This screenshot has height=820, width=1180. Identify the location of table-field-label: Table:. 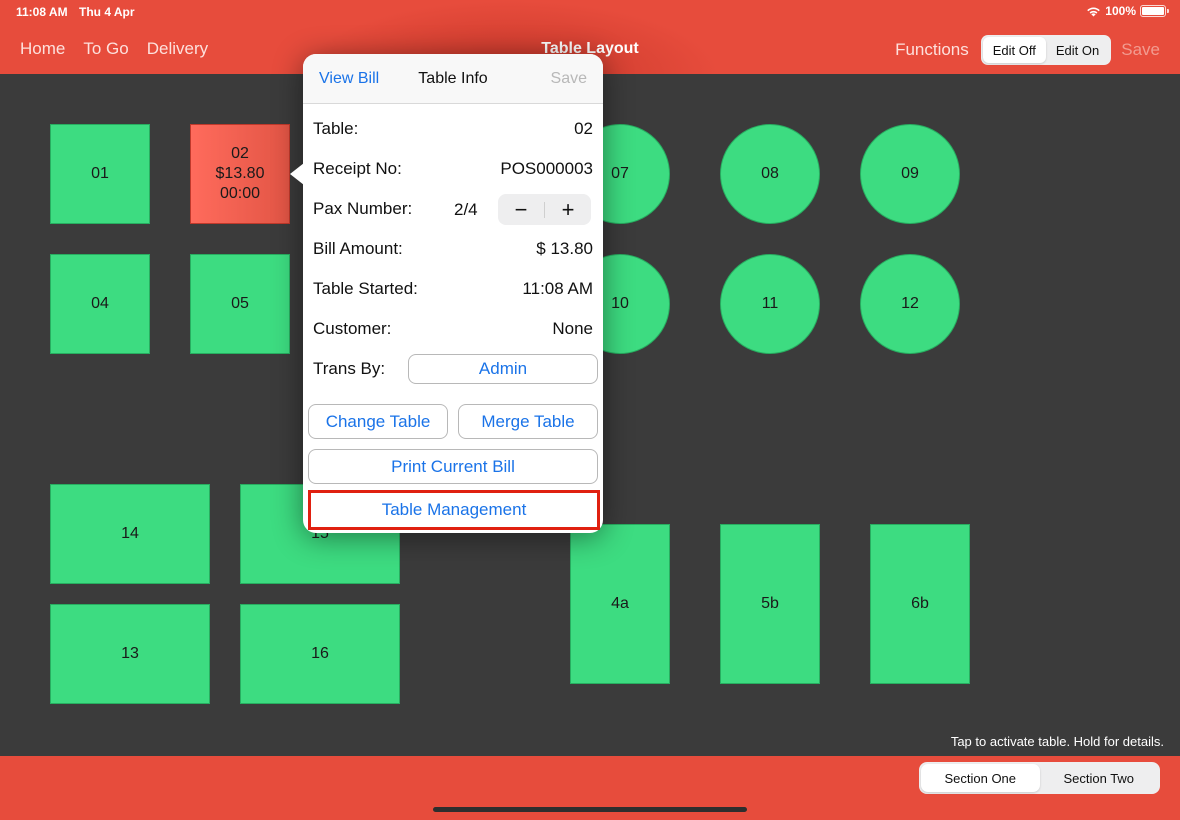
(336, 128).